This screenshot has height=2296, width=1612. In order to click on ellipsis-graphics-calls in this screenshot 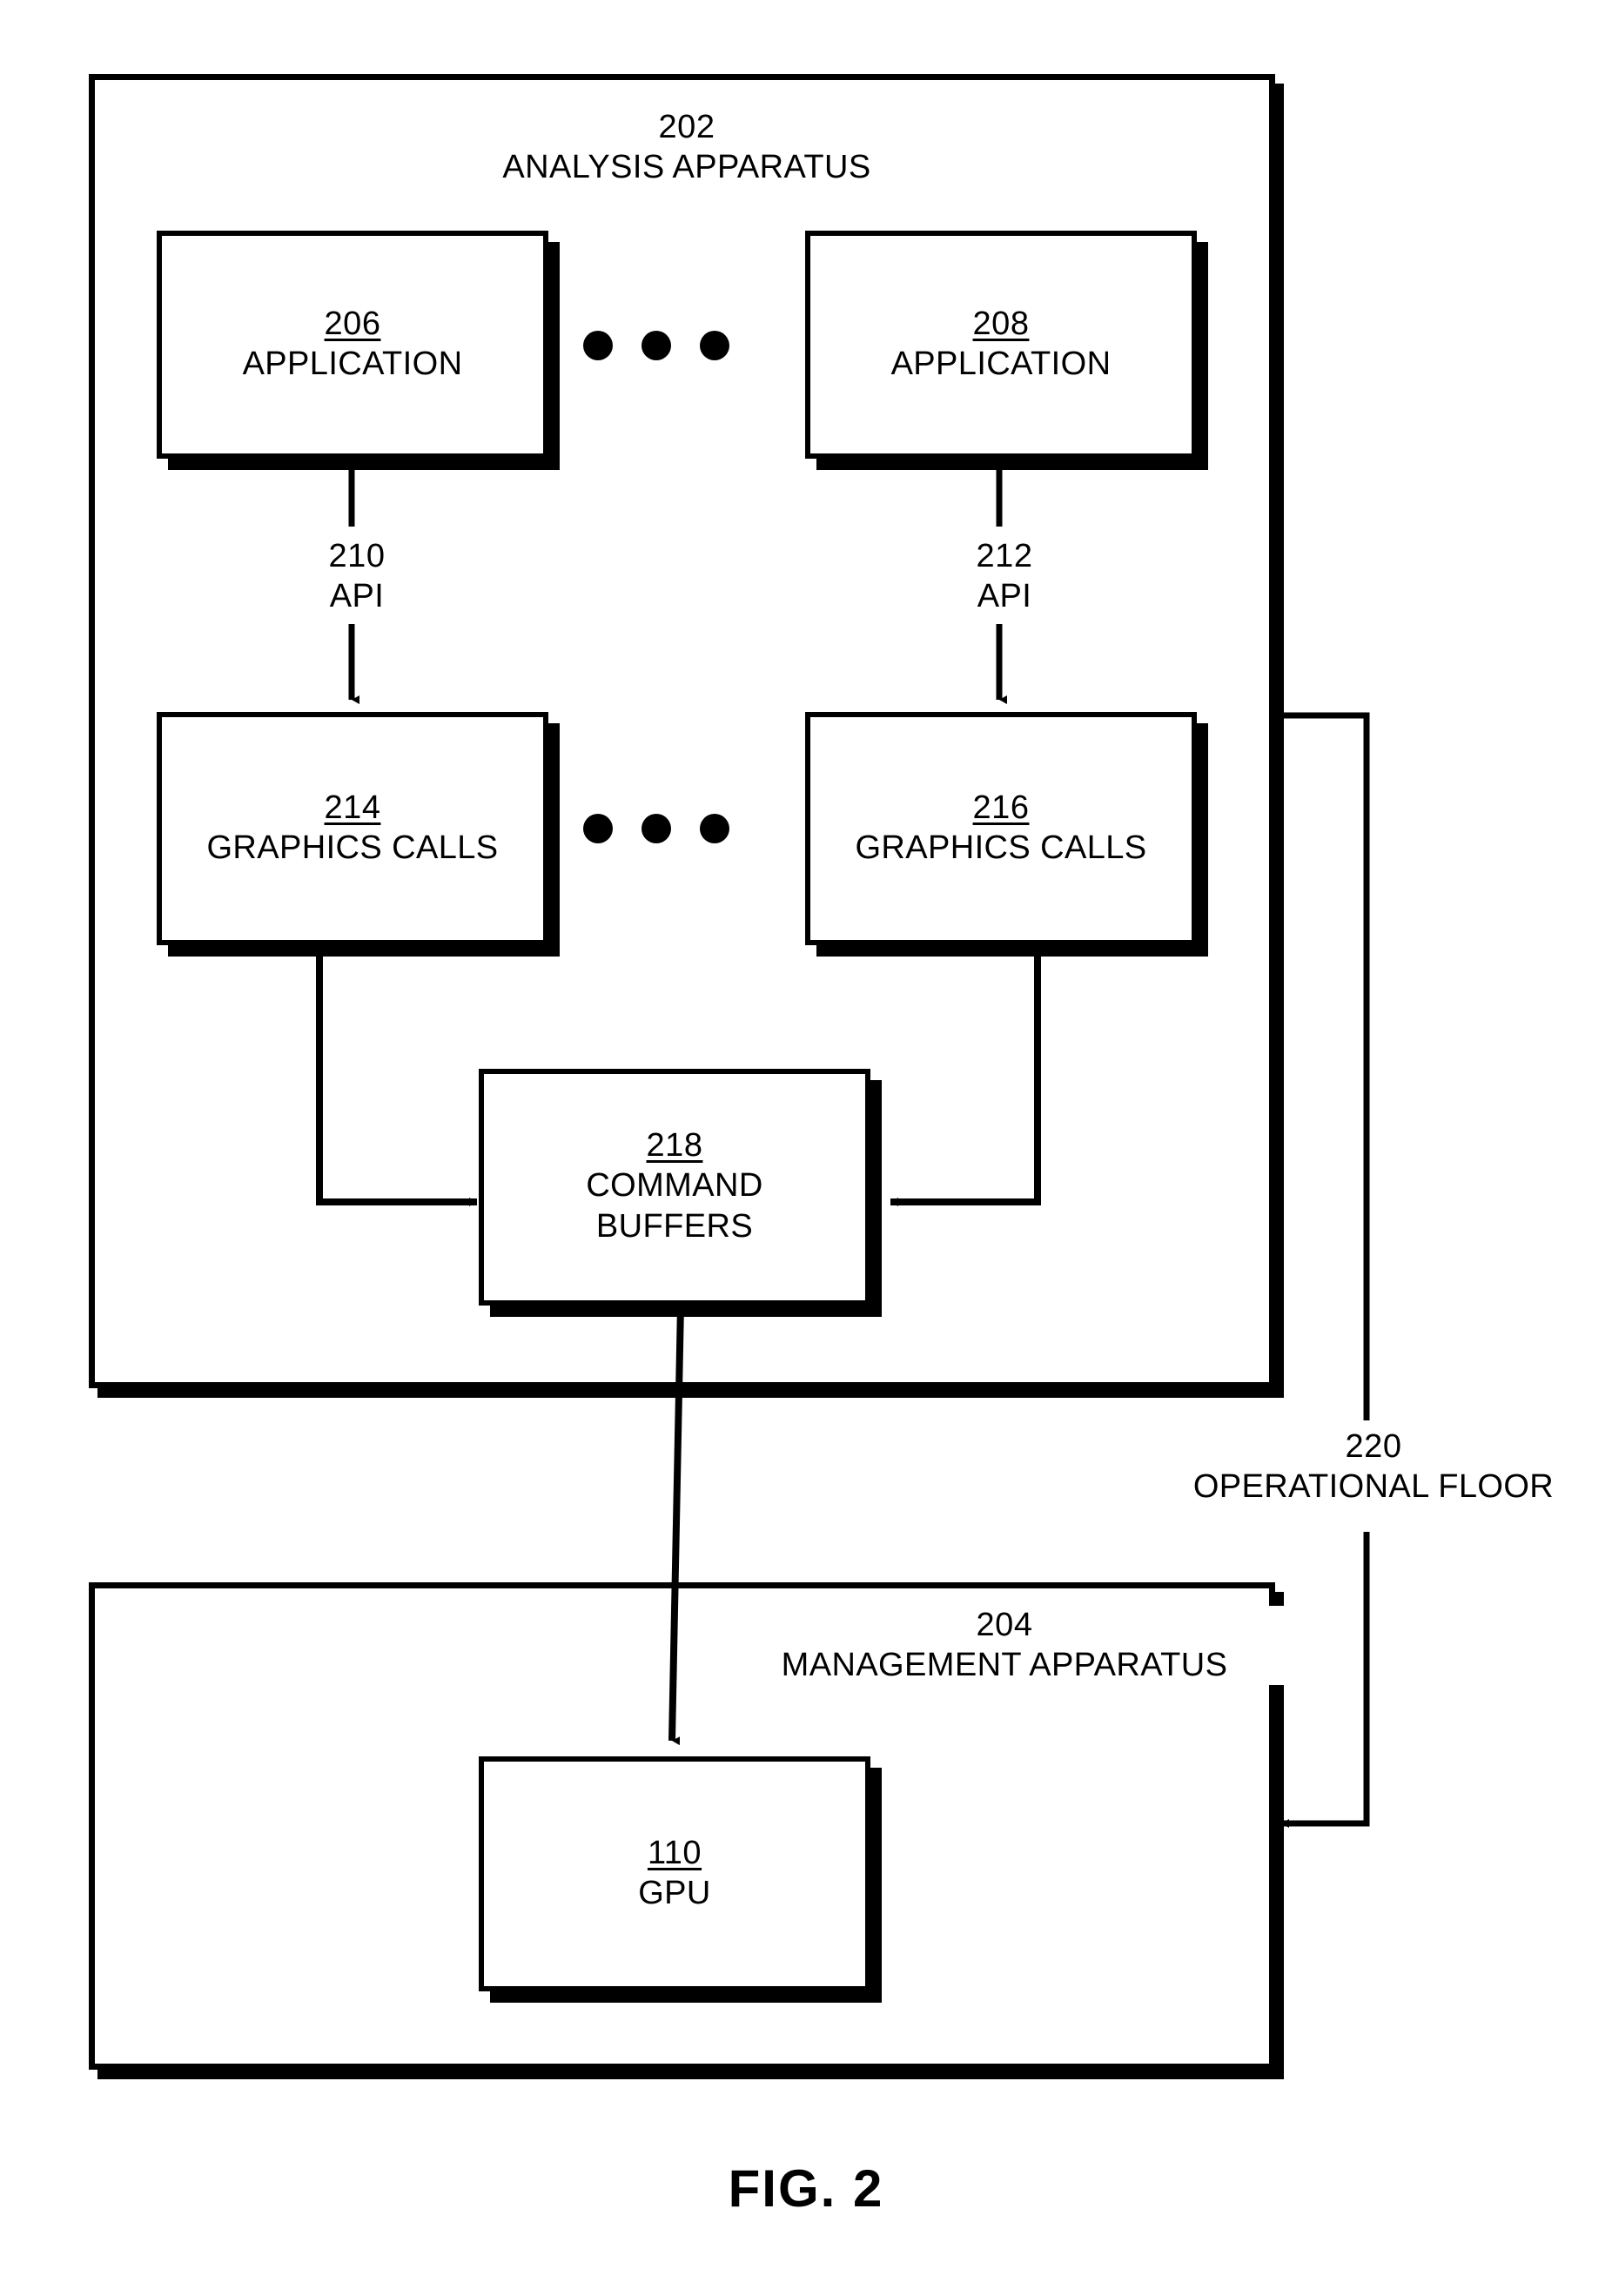, I will do `click(656, 828)`.